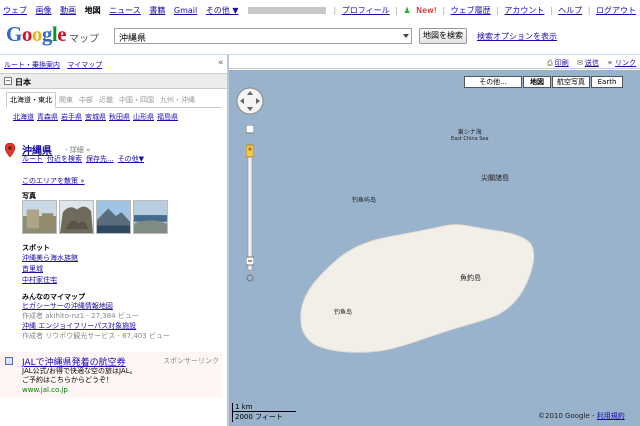 The width and height of the screenshot is (640, 426). I want to click on map-type-selector: その他... 地図 航空写真 Earth, so click(543, 82).